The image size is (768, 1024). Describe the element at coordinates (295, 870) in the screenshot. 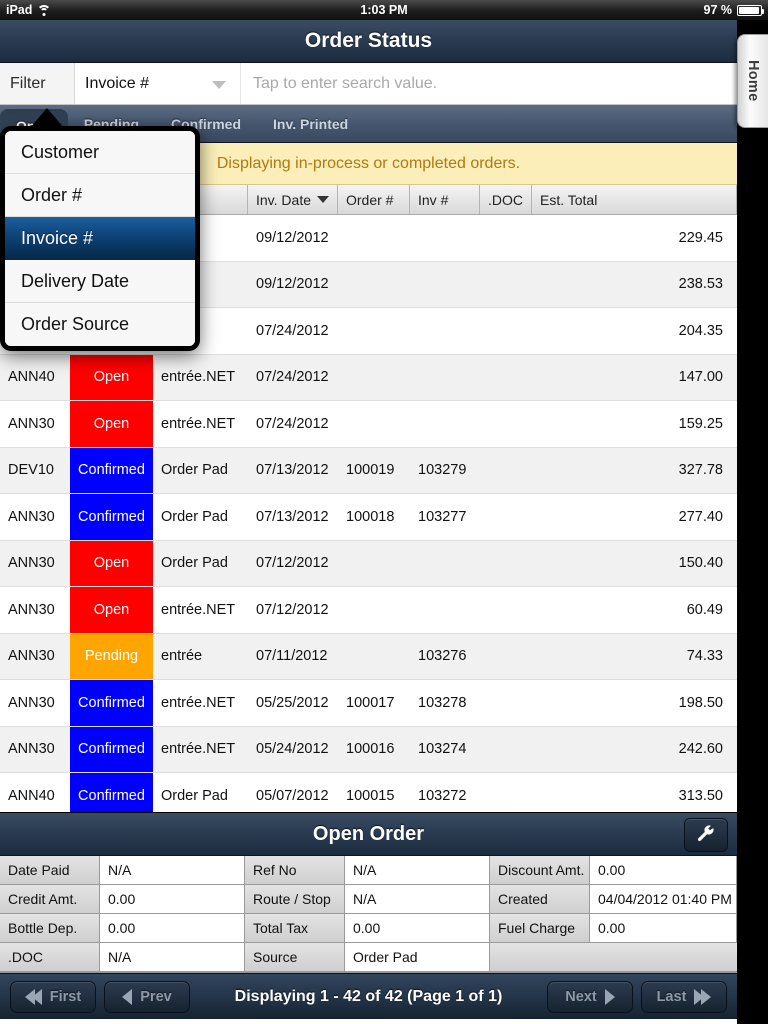

I see `detail-field-label: Ref No` at that location.